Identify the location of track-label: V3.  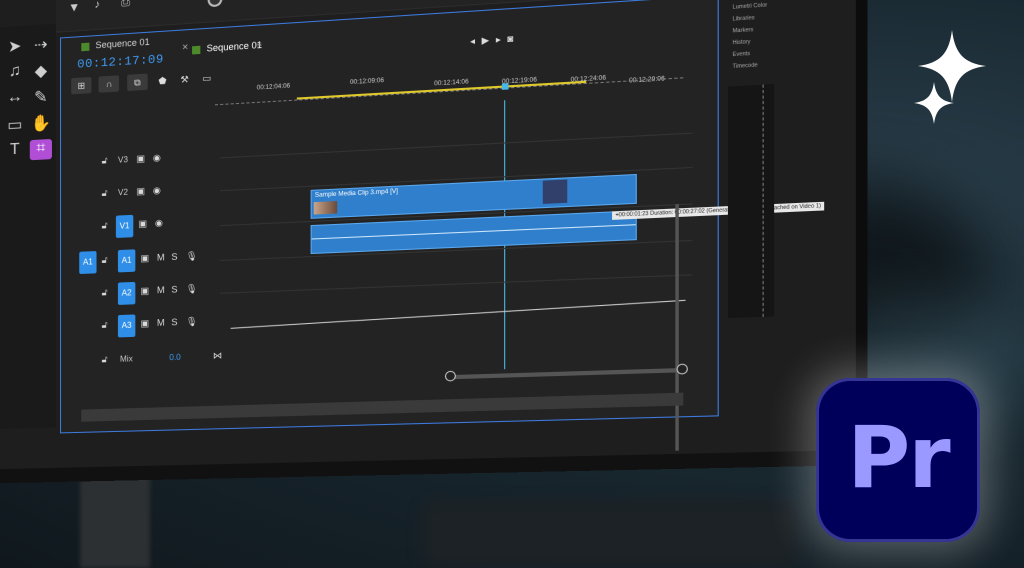
(123, 160).